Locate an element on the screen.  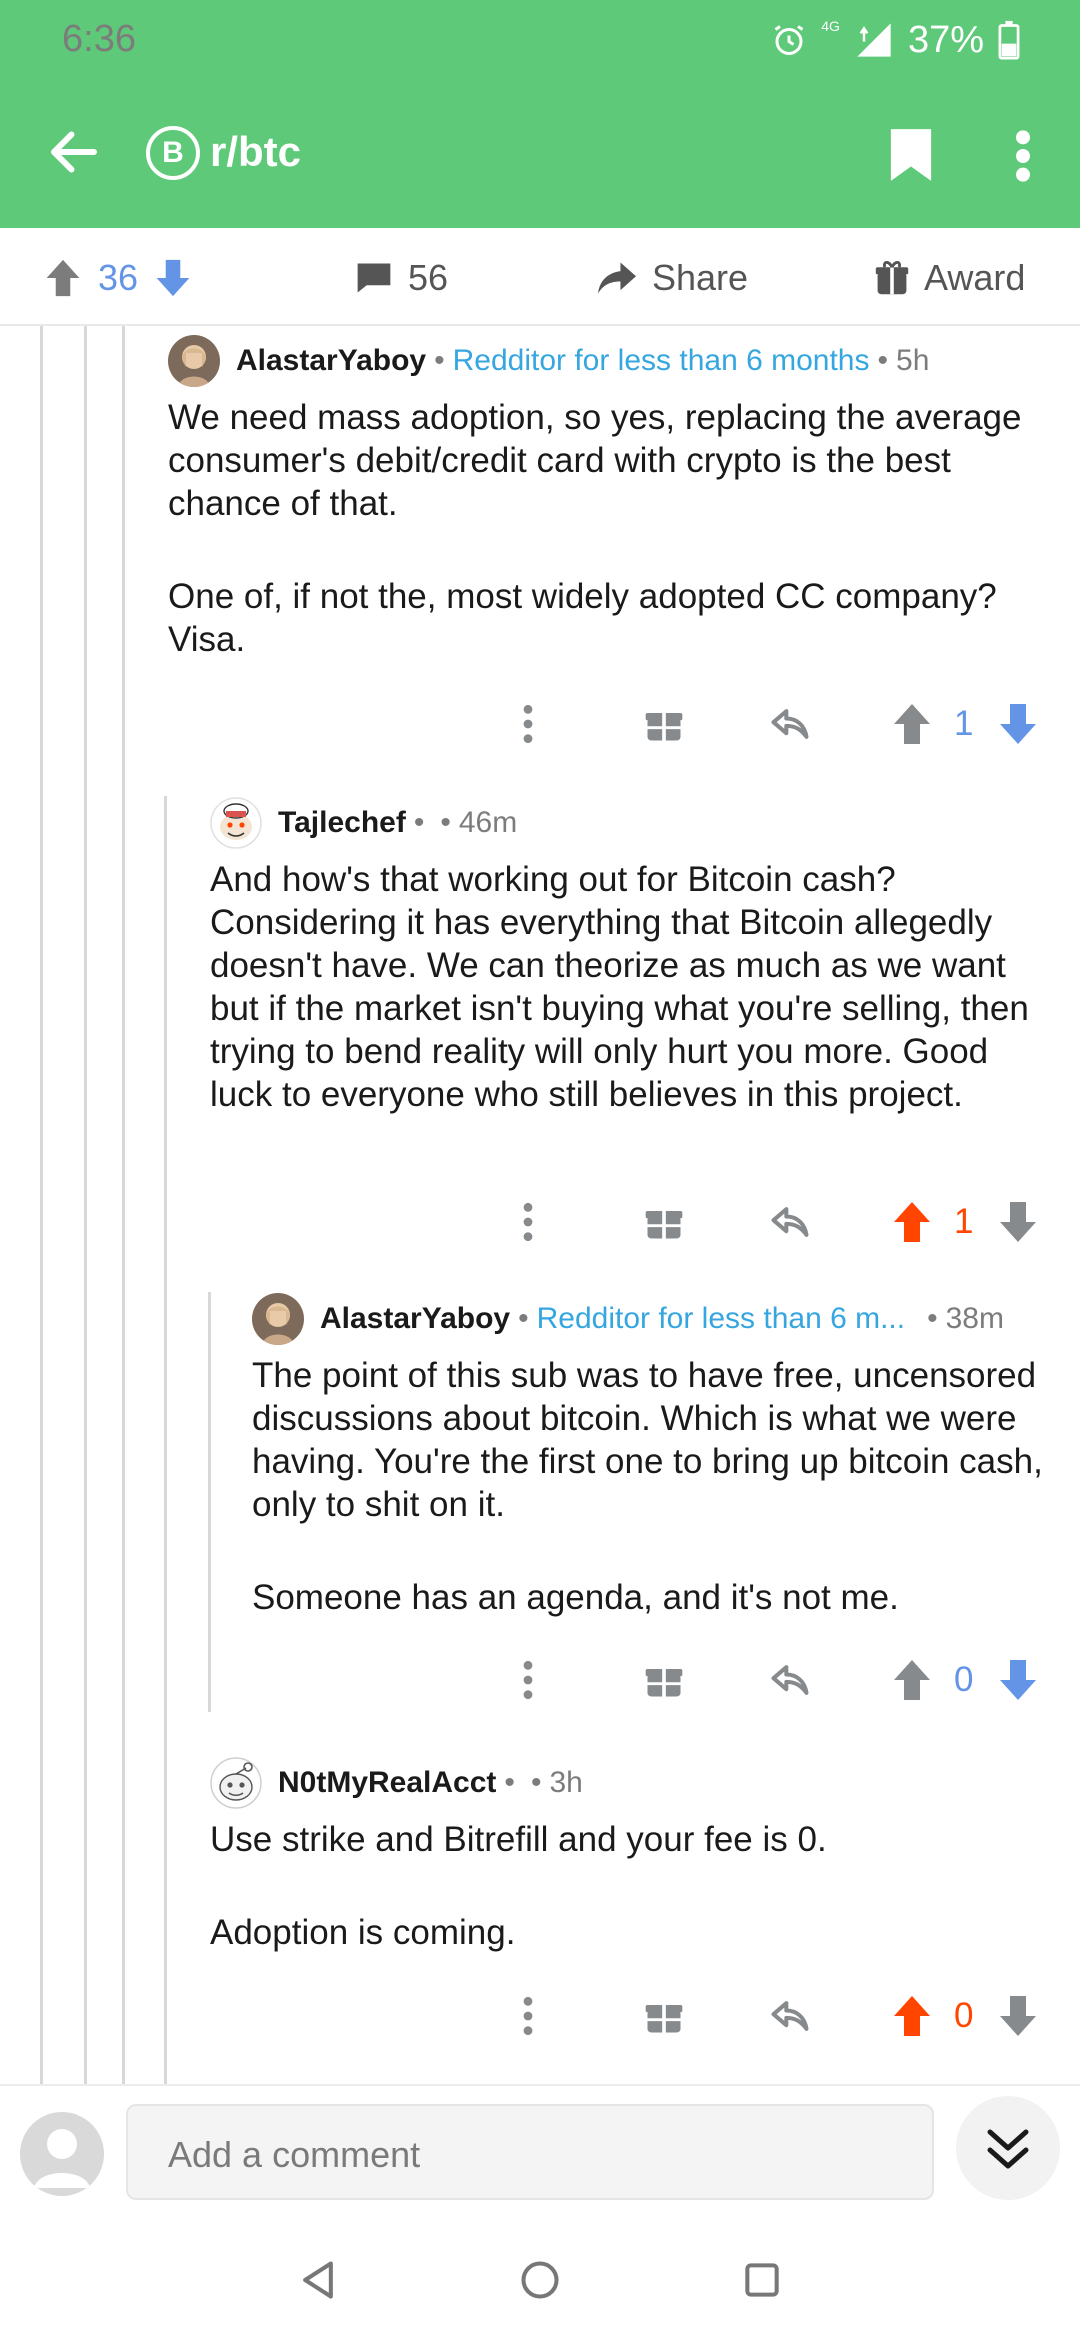
comment-header: Tajlechef • • 46m is located at coordinates (363, 823).